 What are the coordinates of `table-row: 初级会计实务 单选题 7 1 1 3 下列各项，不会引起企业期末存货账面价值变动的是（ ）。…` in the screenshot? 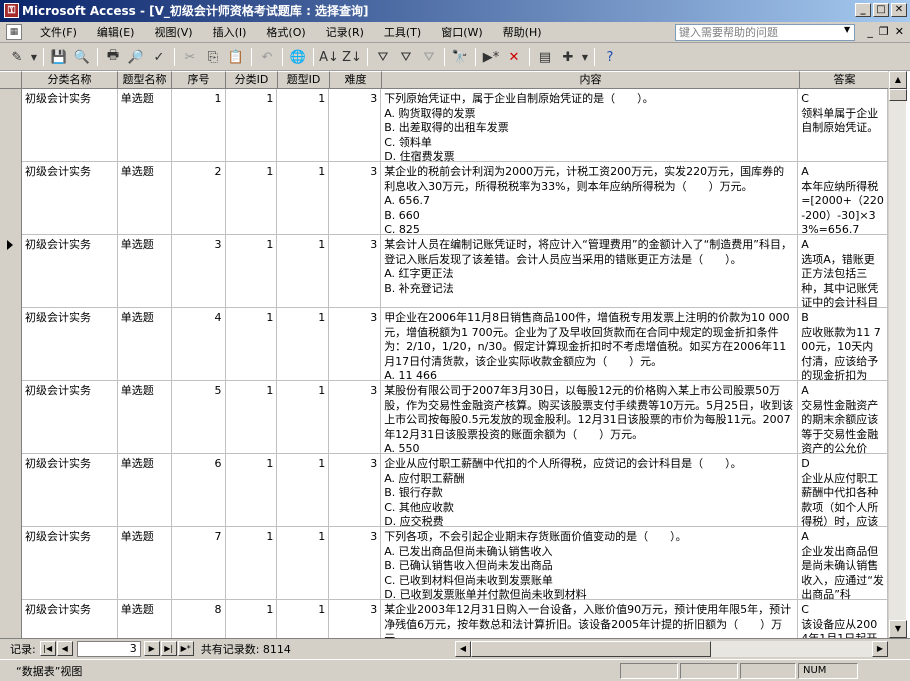 It's located at (444, 563).